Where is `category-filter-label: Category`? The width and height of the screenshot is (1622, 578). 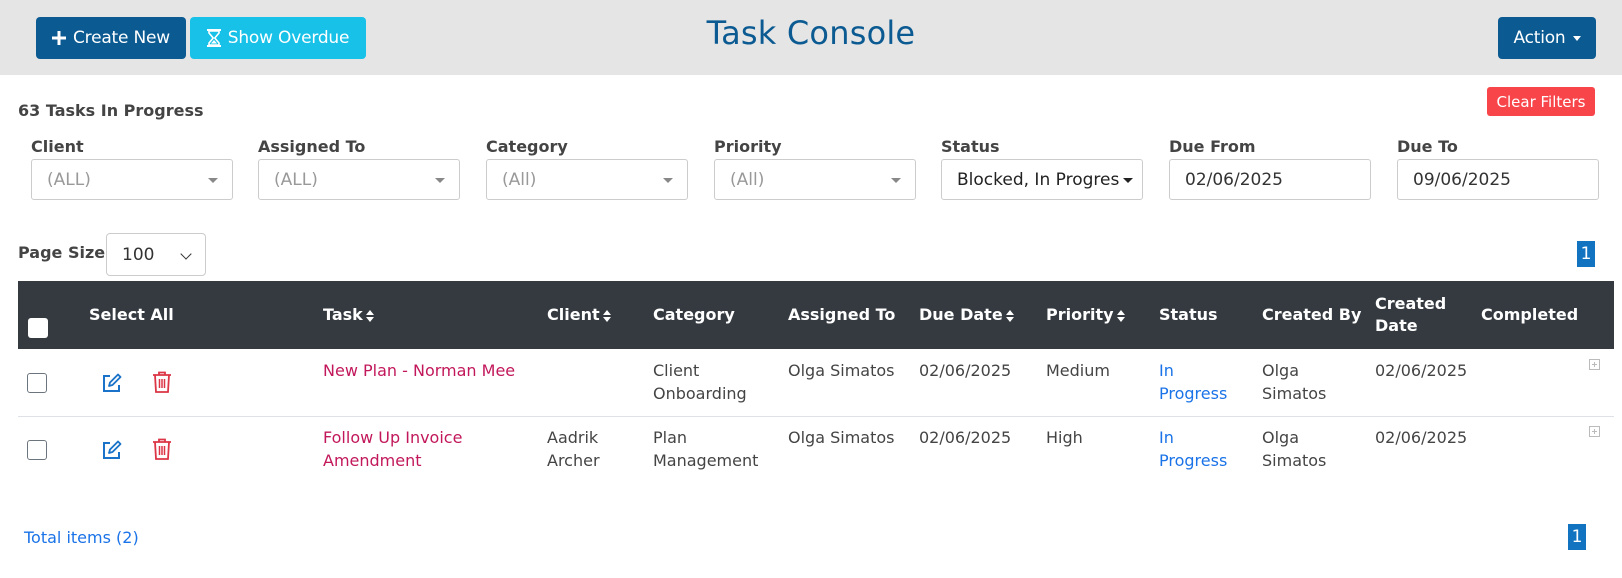 category-filter-label: Category is located at coordinates (527, 146).